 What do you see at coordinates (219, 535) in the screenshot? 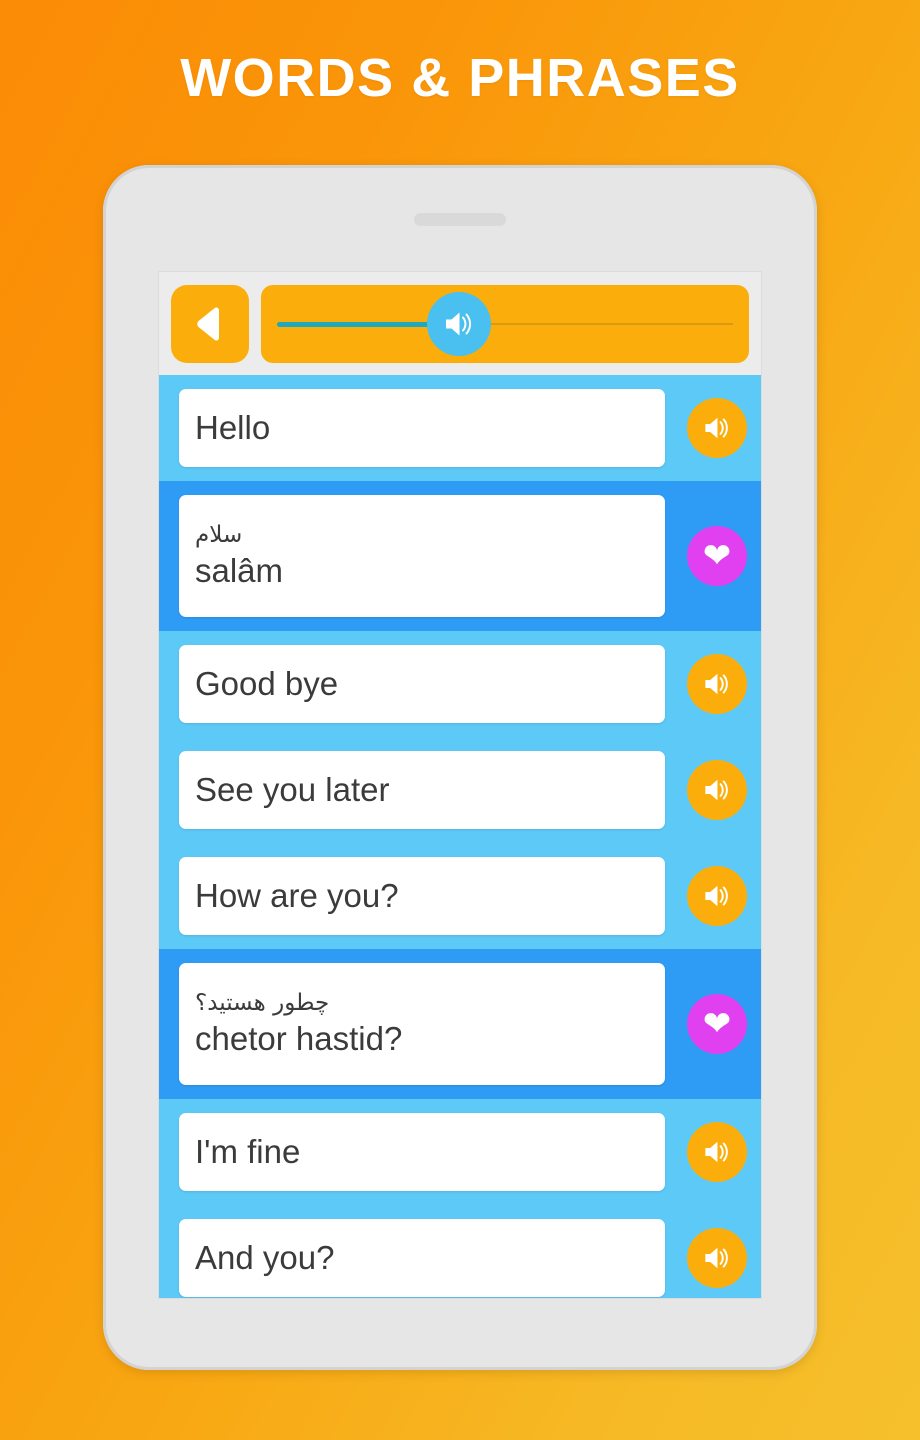
I see `native-text: سلام` at bounding box center [219, 535].